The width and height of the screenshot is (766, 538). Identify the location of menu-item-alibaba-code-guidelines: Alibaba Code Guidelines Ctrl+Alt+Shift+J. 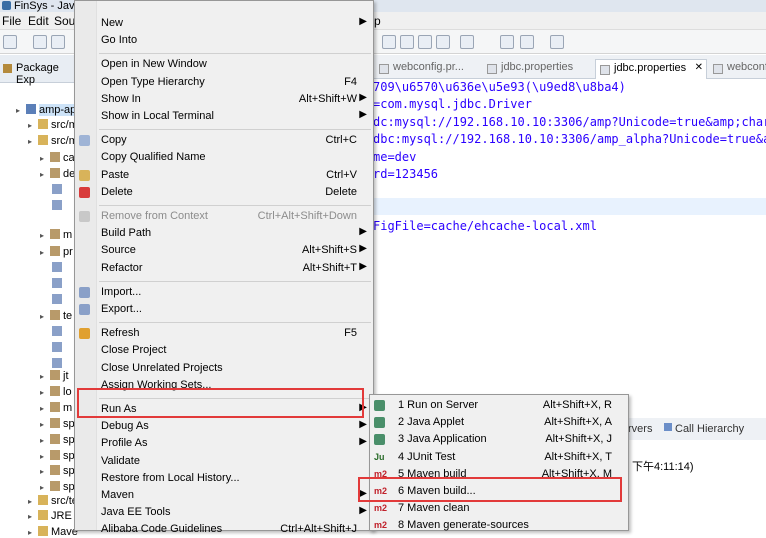
(224, 529).